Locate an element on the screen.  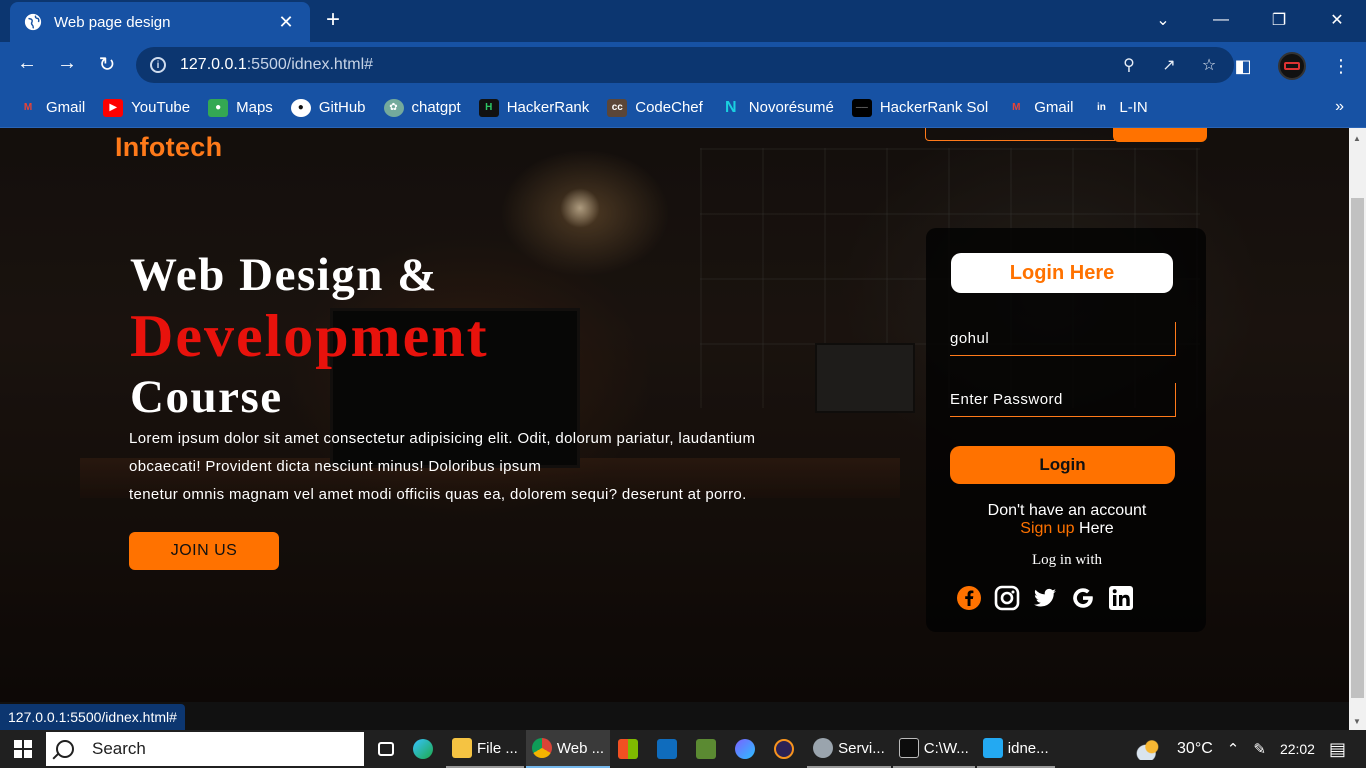
restore-icon: ❐ is located at coordinates (1279, 20).